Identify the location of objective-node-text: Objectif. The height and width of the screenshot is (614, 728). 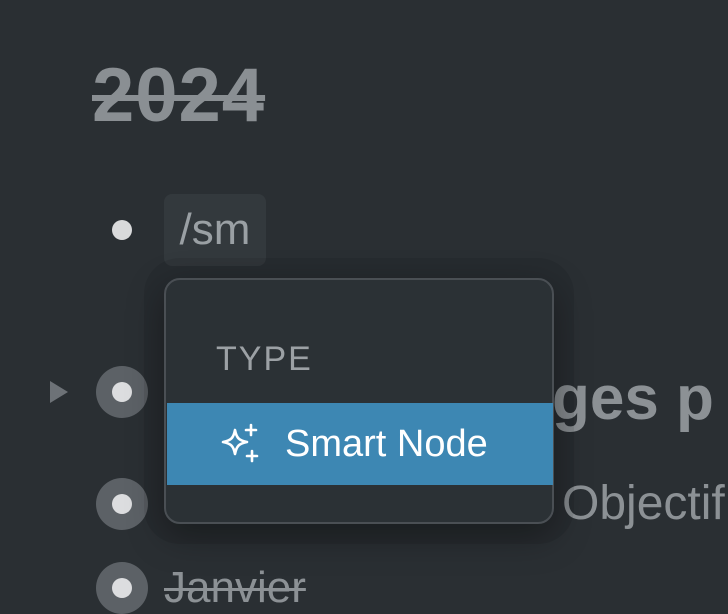
(643, 504).